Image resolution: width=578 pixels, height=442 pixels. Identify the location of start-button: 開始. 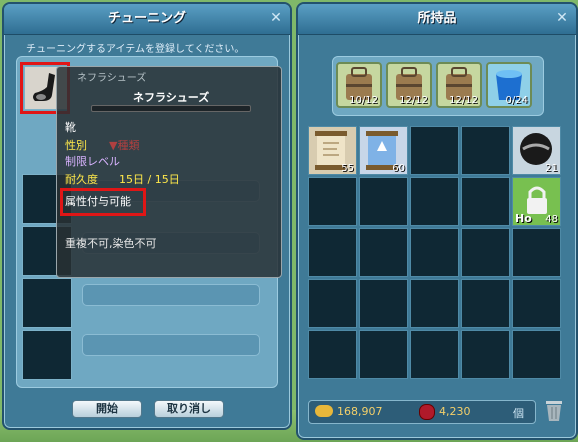
(107, 409).